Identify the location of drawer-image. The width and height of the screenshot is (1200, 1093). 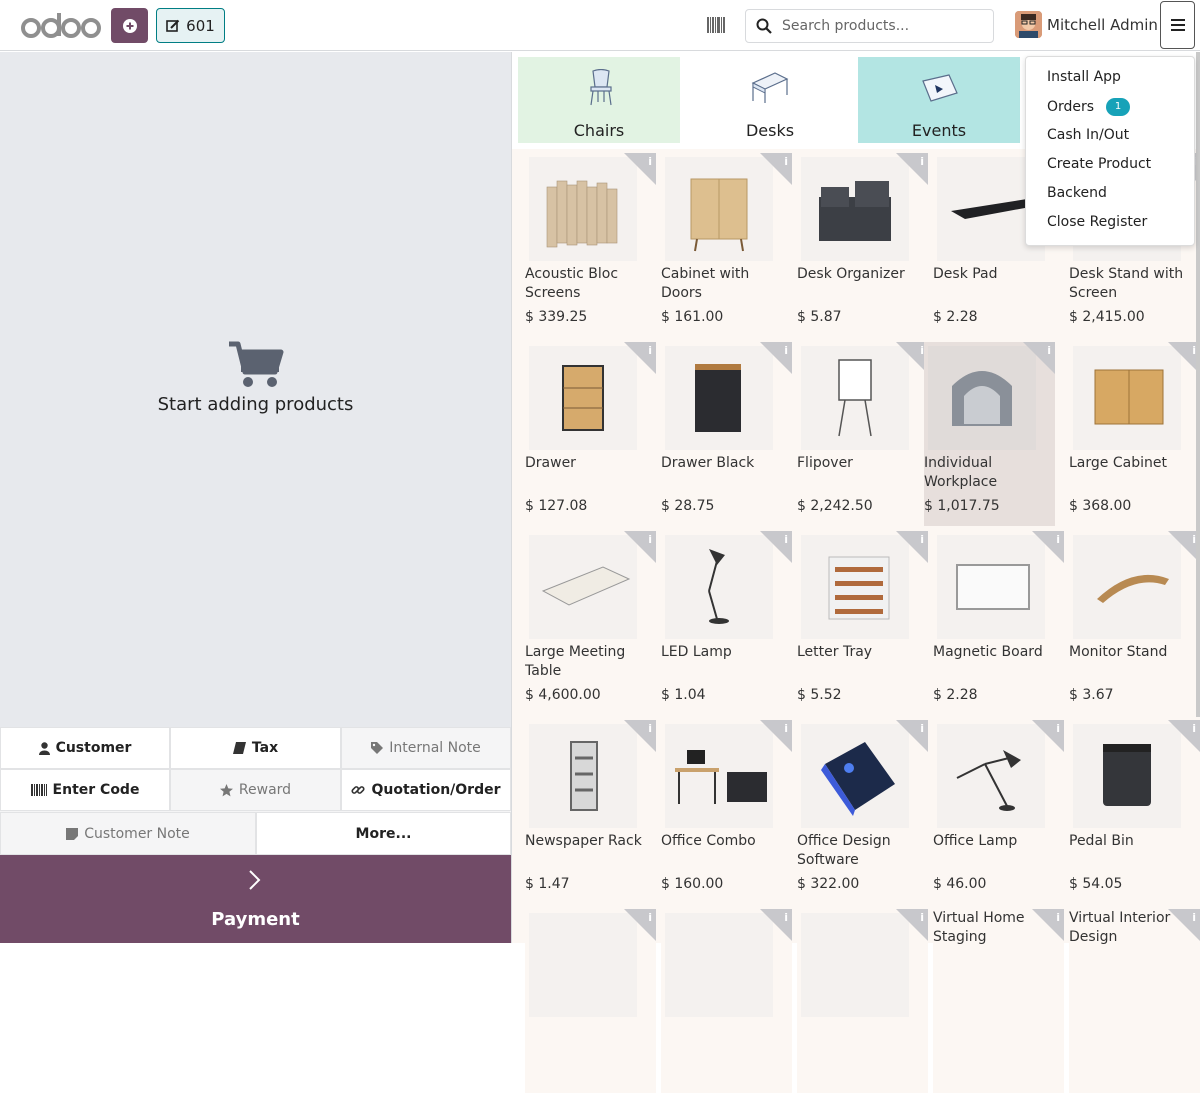
(583, 398).